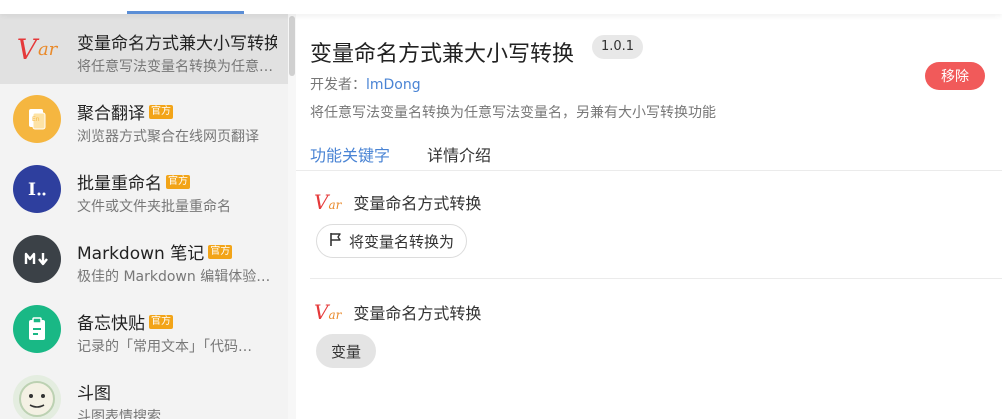  What do you see at coordinates (37, 329) in the screenshot?
I see `clipboard-icon` at bounding box center [37, 329].